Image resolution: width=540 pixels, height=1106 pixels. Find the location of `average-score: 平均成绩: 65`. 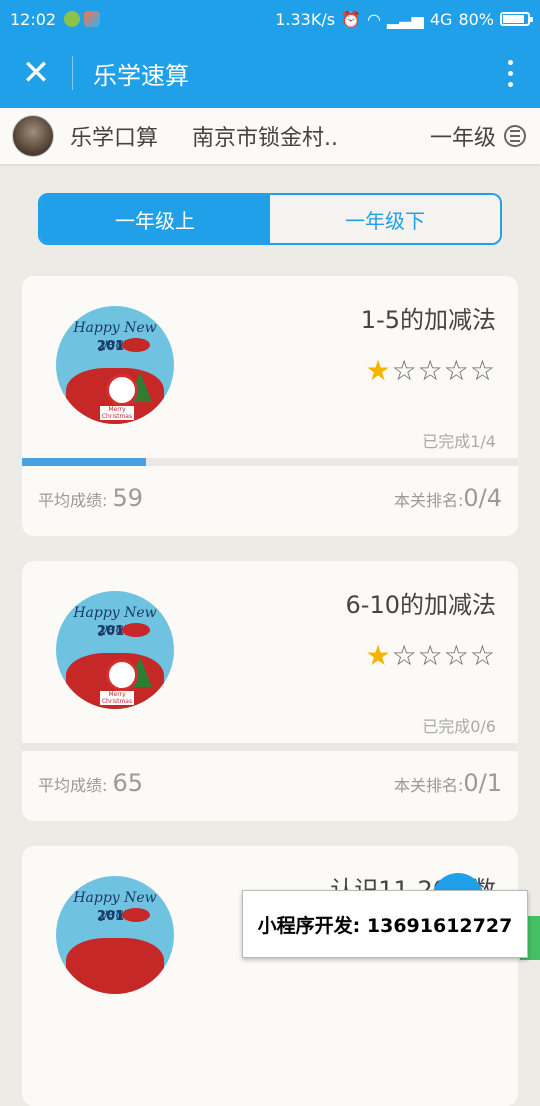

average-score: 平均成绩: 65 is located at coordinates (90, 783).